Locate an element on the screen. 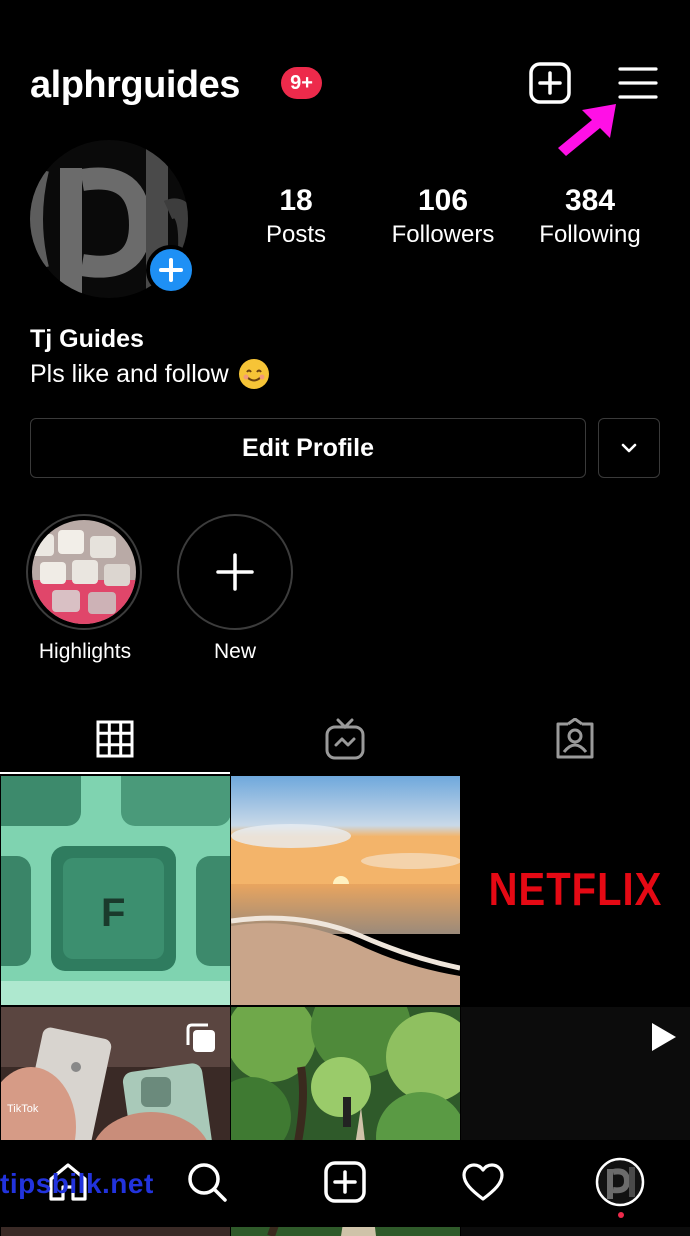  stat-following: 384 Following is located at coordinates (590, 217).